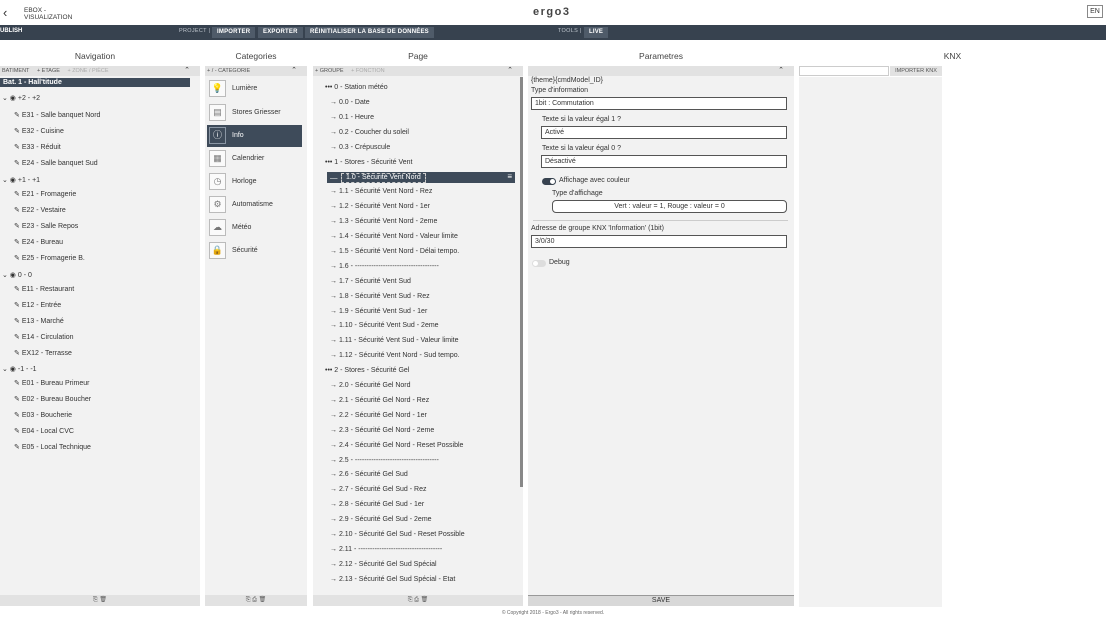 Image resolution: width=1106 pixels, height=621 pixels. Describe the element at coordinates (5, 12) in the screenshot. I see `back-icon: ‹` at that location.